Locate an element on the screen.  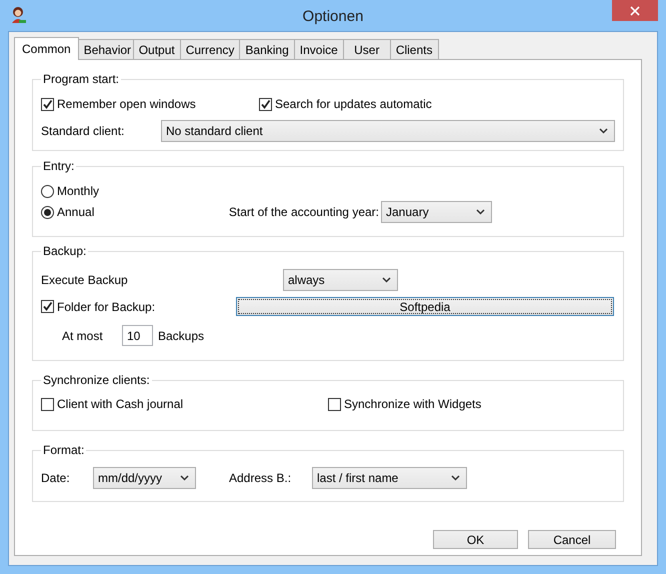
address-format-dropdown: last / first name is located at coordinates (389, 478).